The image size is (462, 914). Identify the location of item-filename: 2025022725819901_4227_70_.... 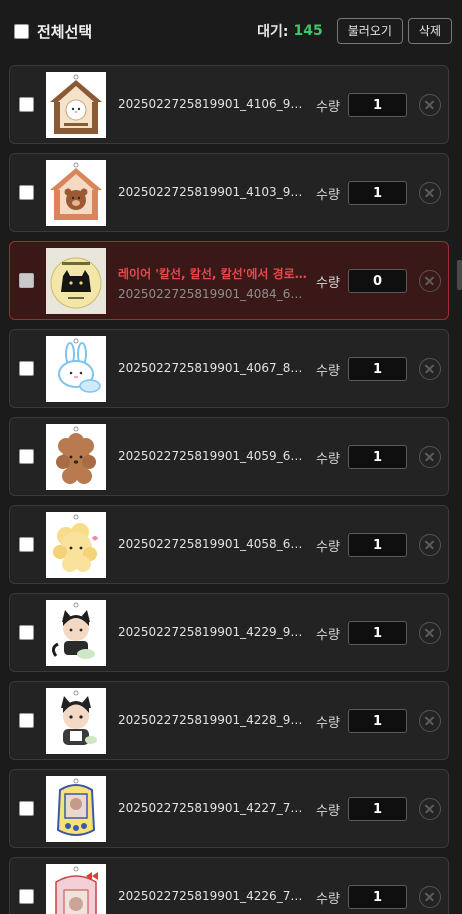
(211, 808).